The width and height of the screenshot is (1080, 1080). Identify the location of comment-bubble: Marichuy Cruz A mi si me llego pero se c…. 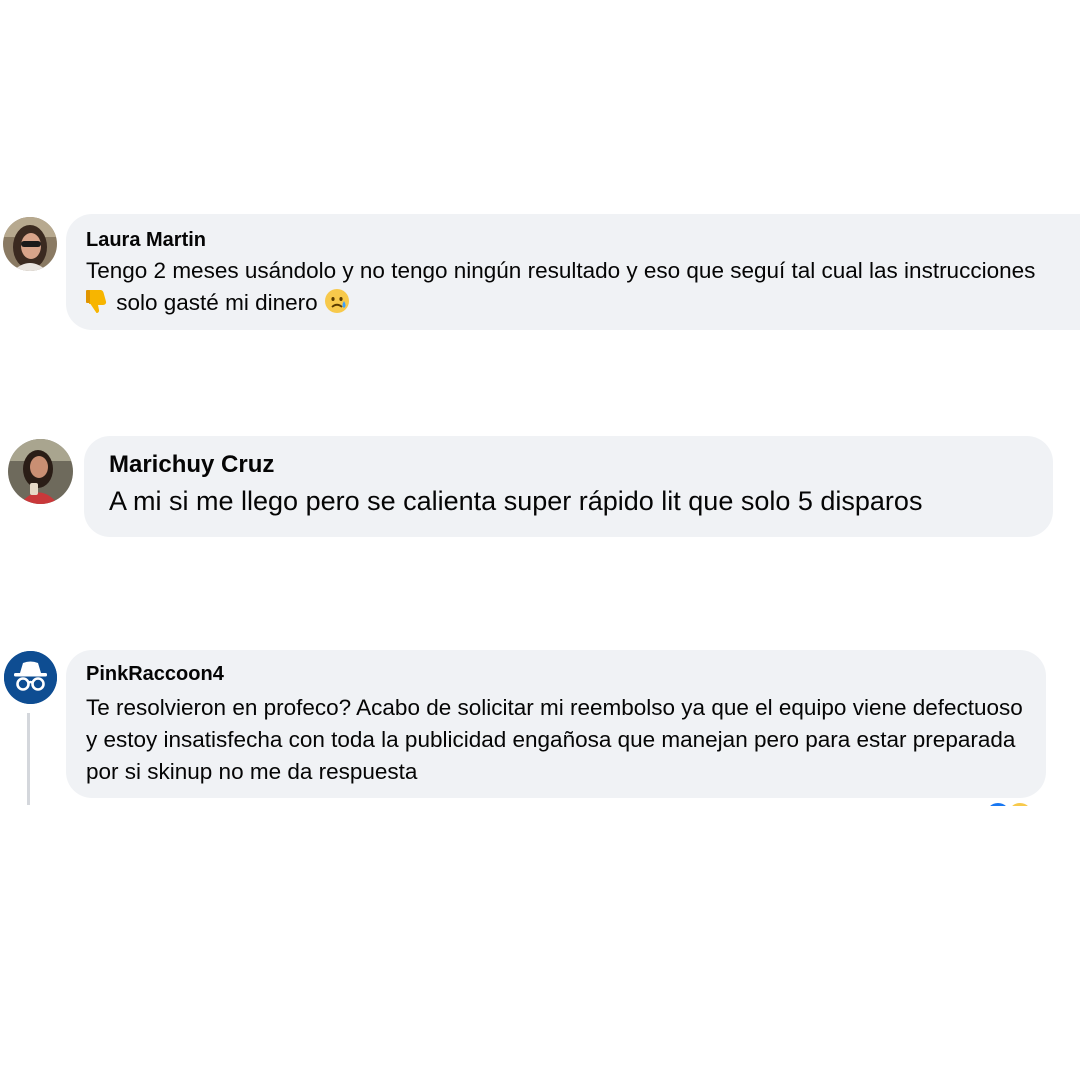
(568, 486).